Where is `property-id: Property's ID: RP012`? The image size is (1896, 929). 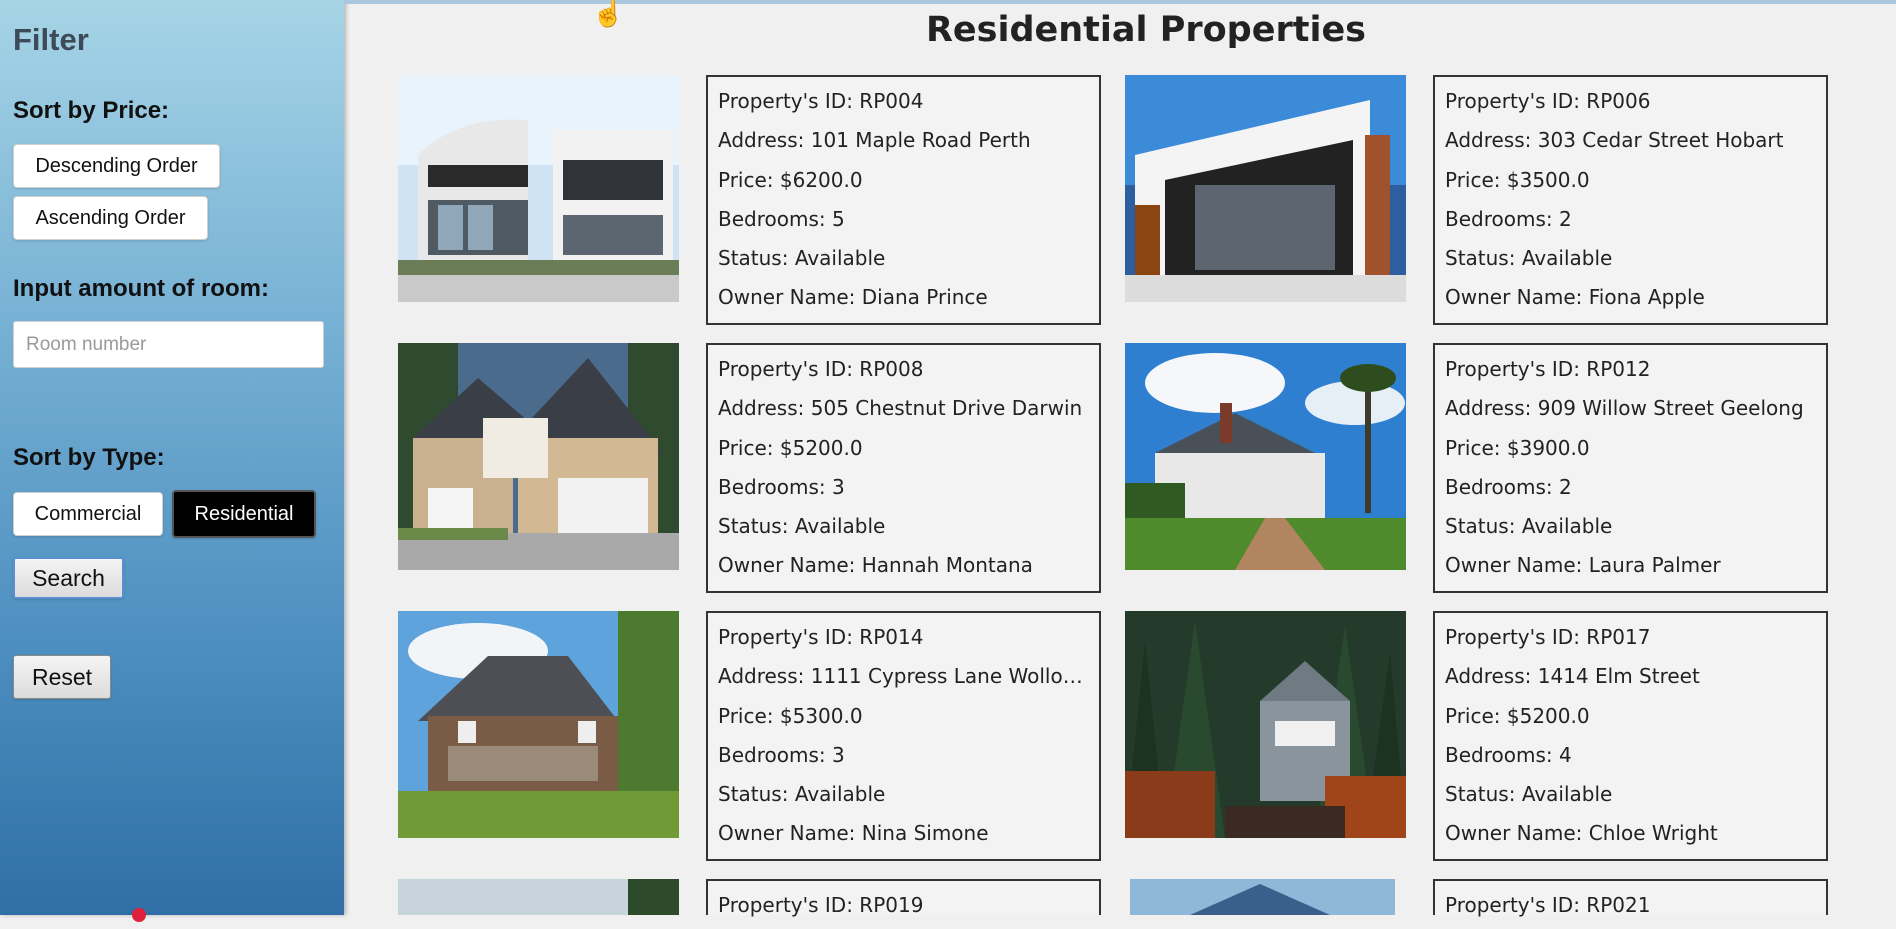
property-id: Property's ID: RP012 is located at coordinates (1548, 369).